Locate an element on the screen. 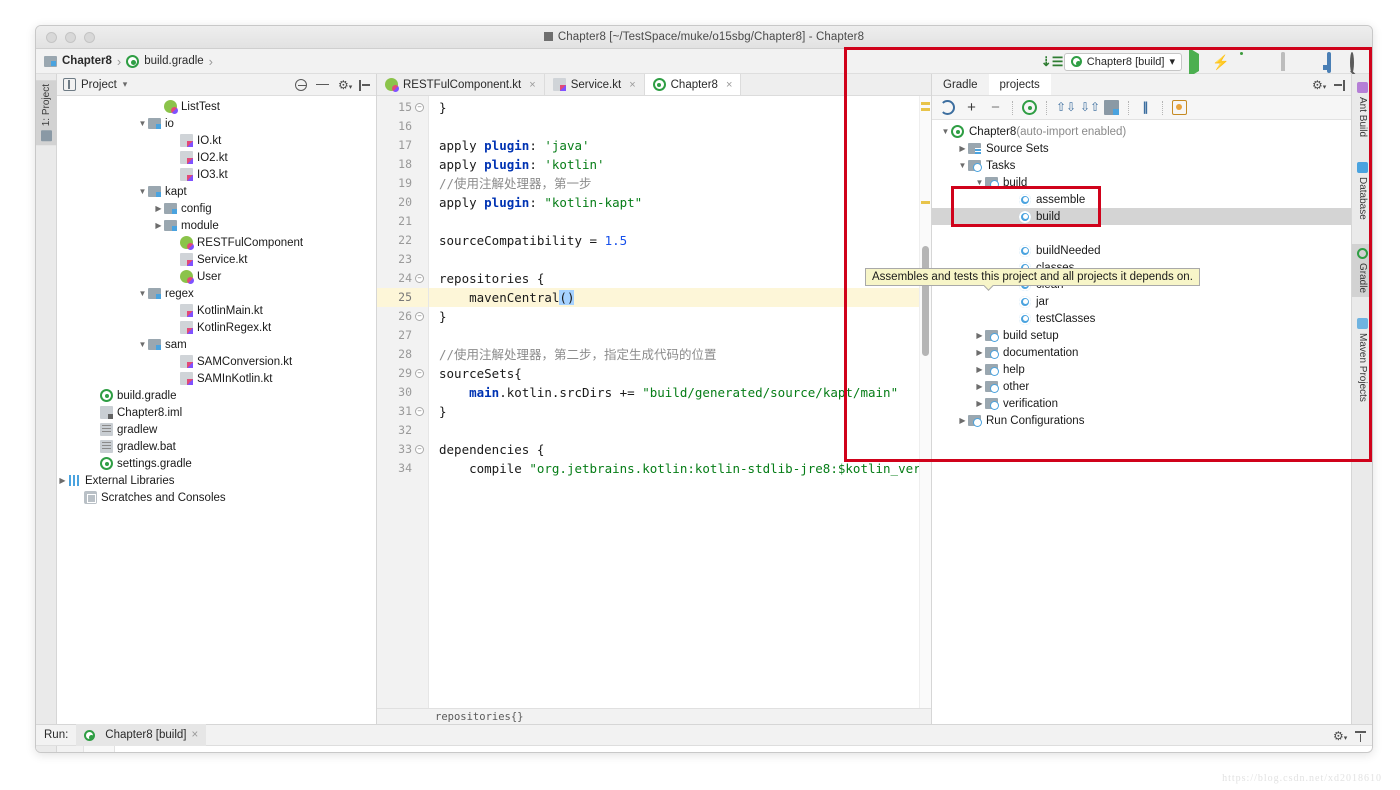 The image size is (1400, 790). tree-item-settings-gradle: settings.gradle is located at coordinates (216, 463).